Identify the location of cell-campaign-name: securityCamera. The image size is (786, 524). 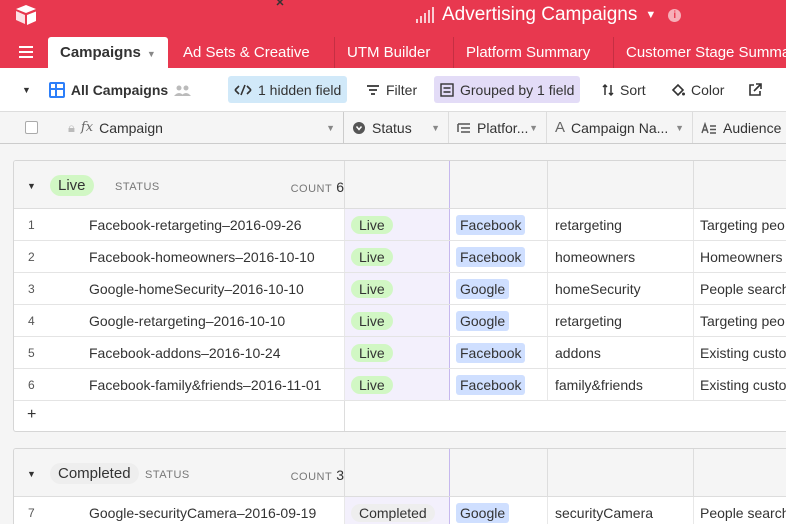
(621, 510).